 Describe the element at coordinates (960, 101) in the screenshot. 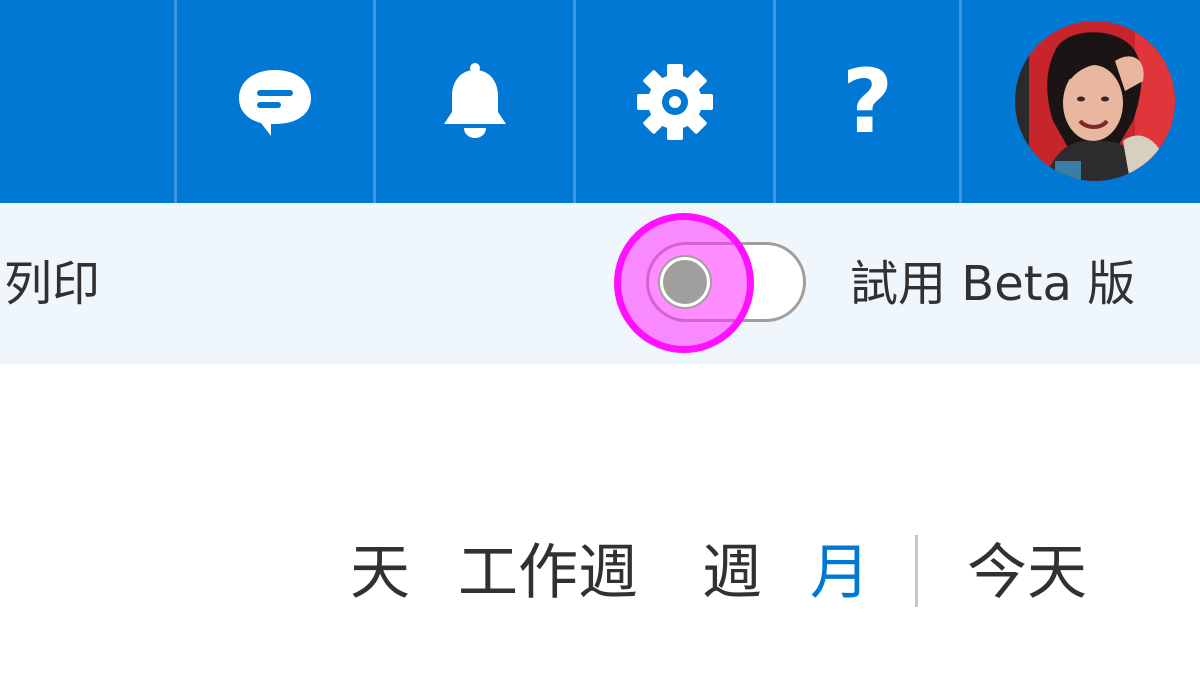

I see `header-divider` at that location.